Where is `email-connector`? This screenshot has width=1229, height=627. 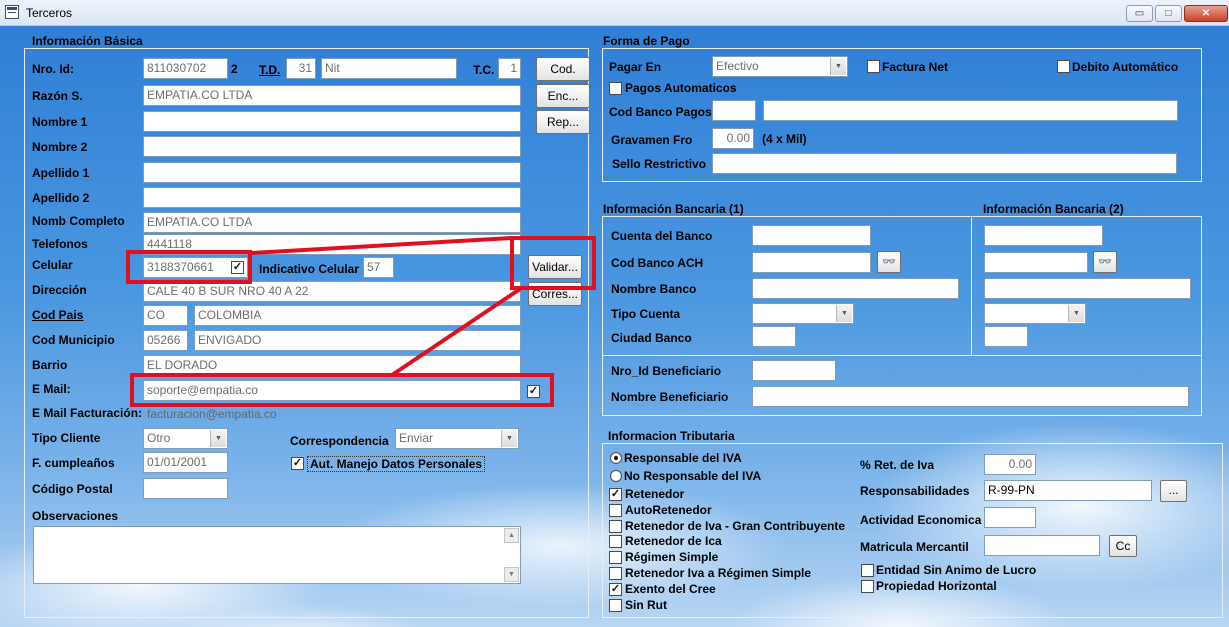
email-connector is located at coordinates (456, 332).